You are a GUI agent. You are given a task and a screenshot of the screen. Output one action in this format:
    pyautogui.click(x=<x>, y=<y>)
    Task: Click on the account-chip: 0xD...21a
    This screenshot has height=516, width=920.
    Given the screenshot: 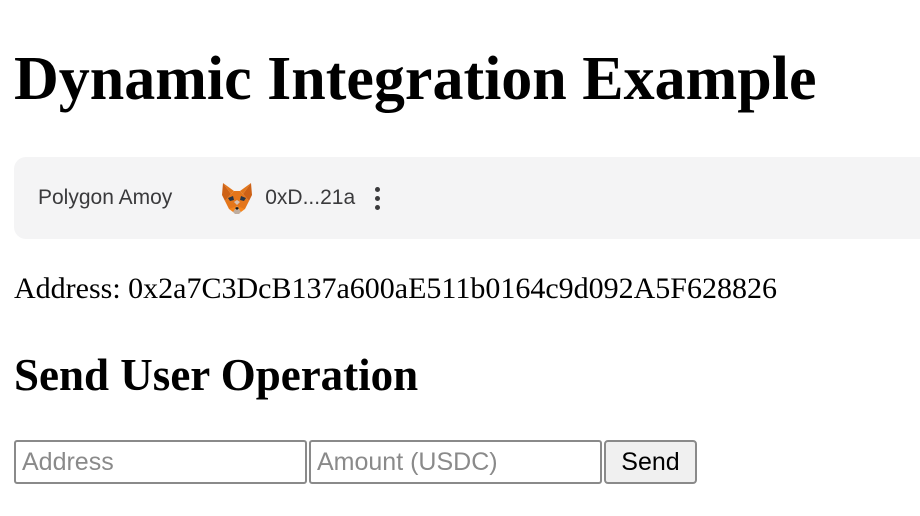 What is the action you would take?
    pyautogui.click(x=287, y=198)
    